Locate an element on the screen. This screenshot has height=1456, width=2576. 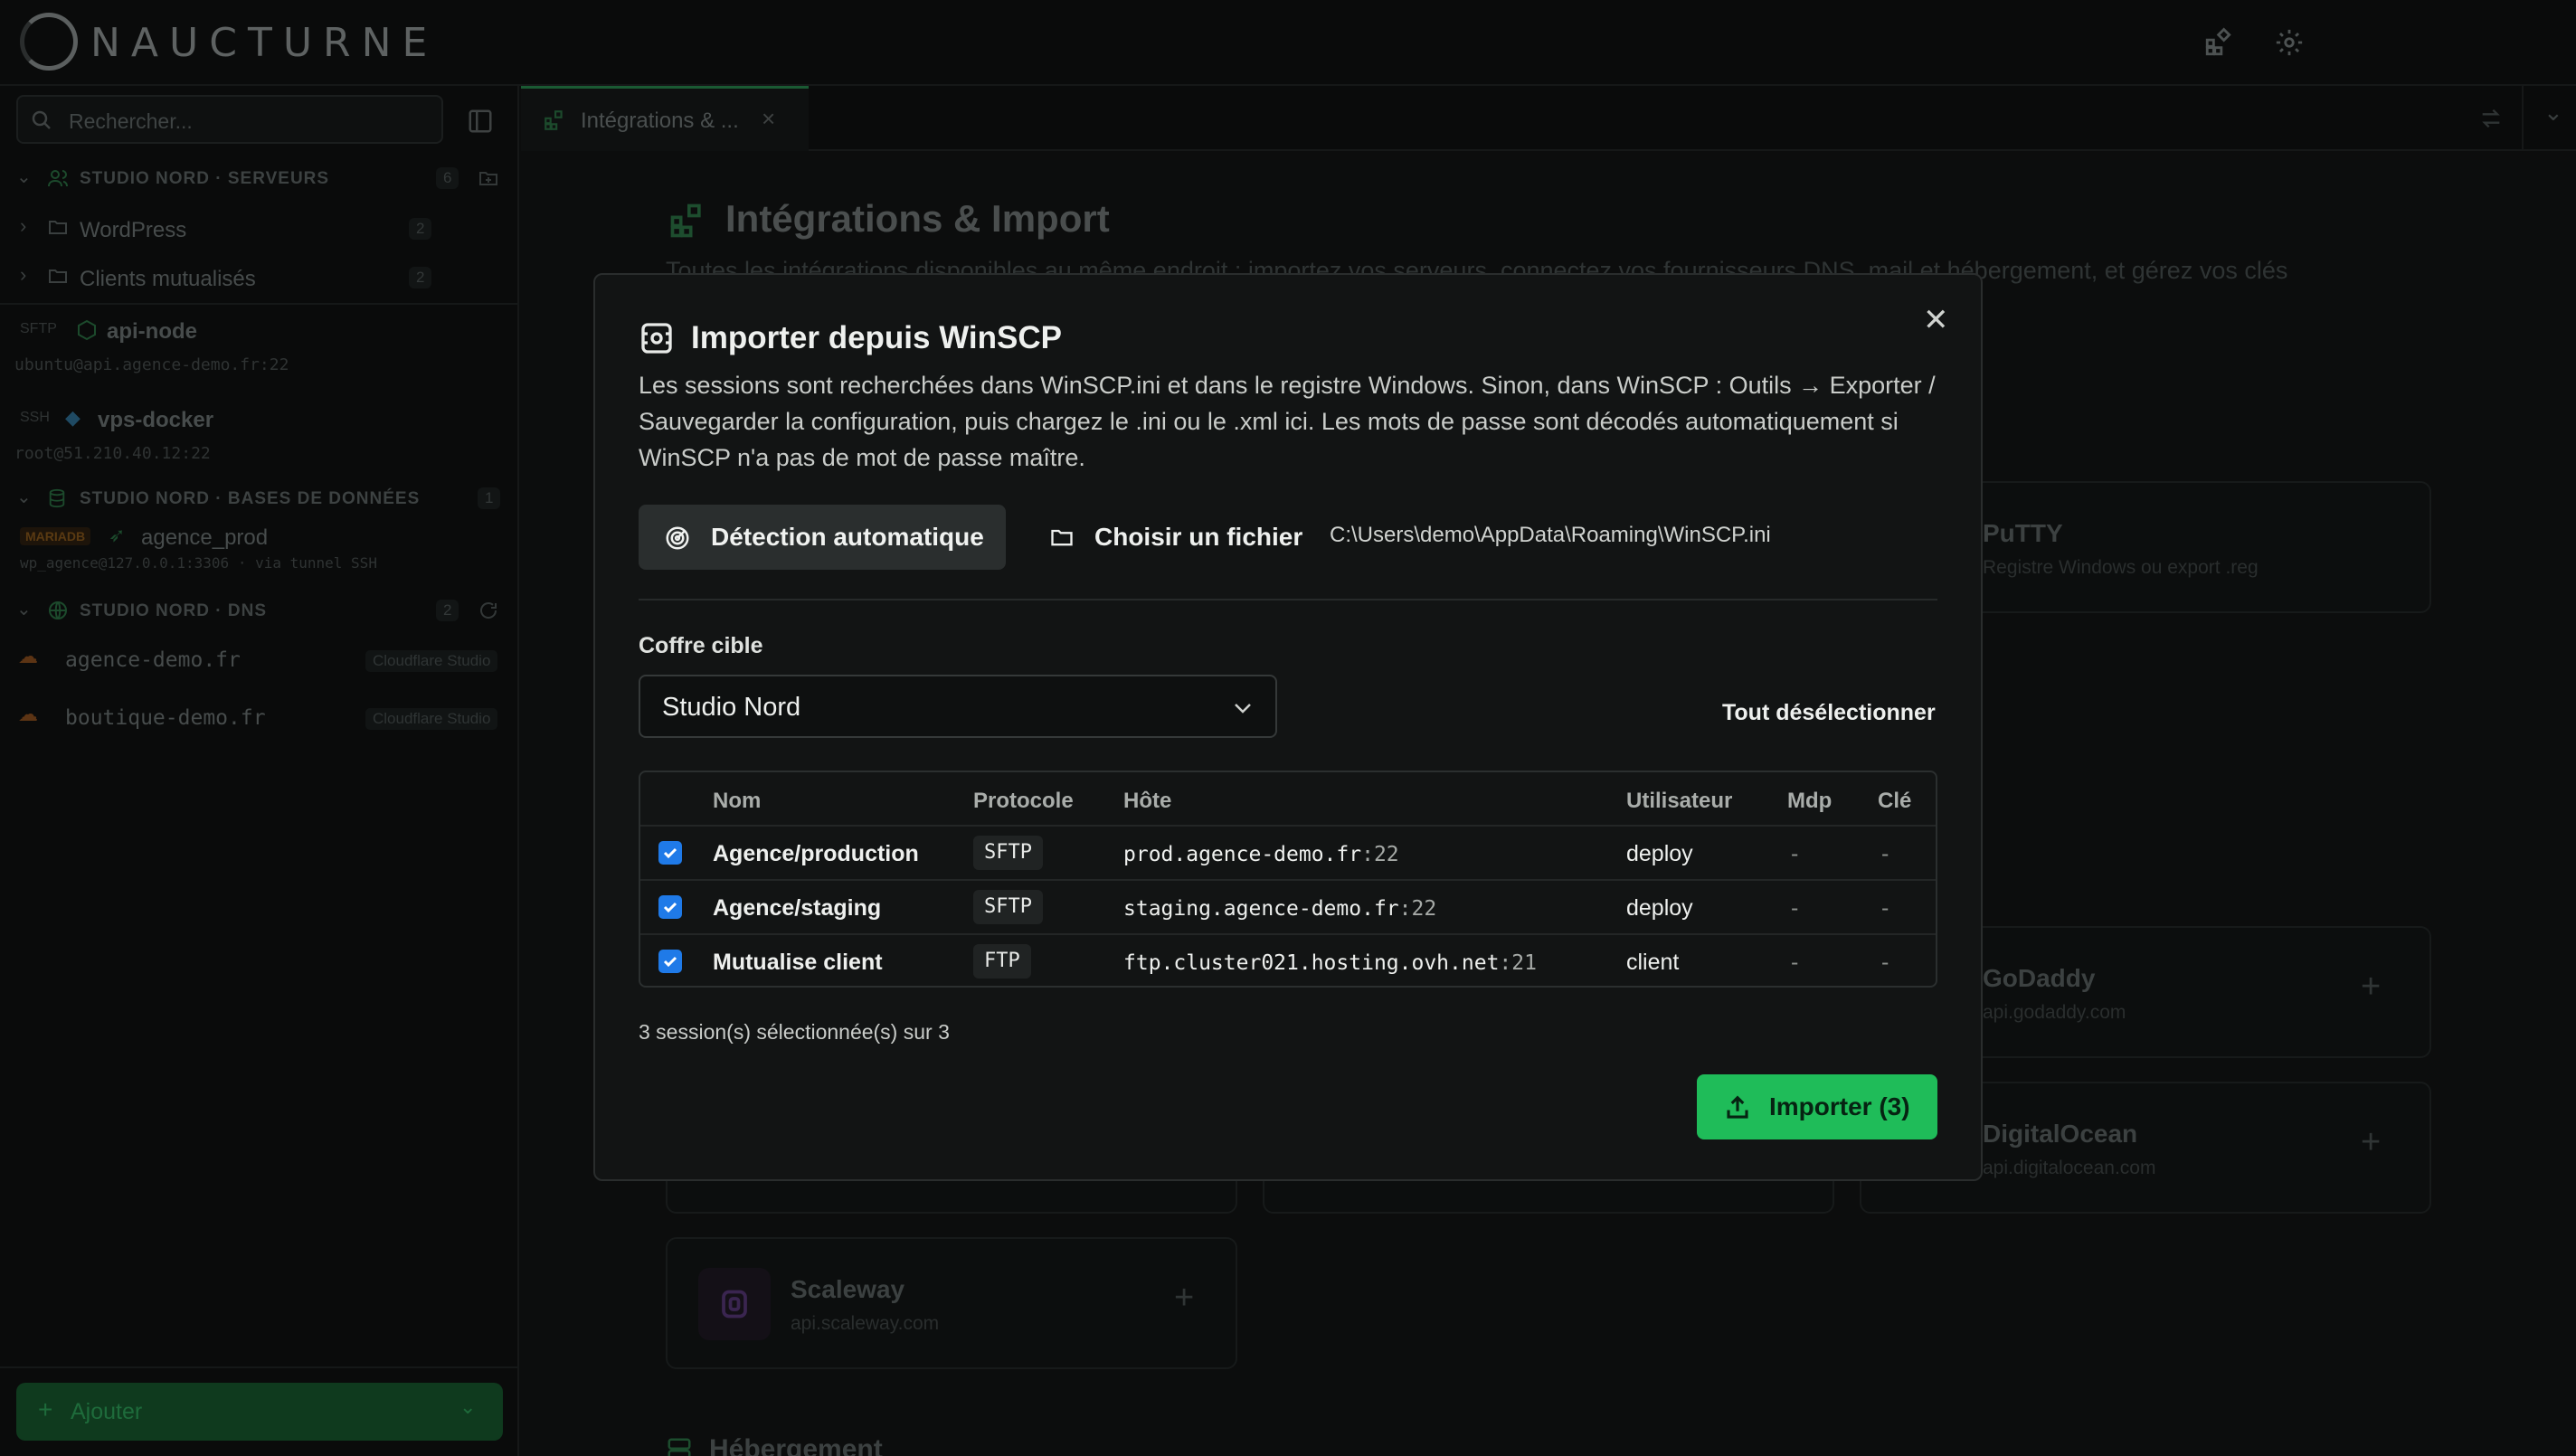
refresh-icon is located at coordinates (488, 611).